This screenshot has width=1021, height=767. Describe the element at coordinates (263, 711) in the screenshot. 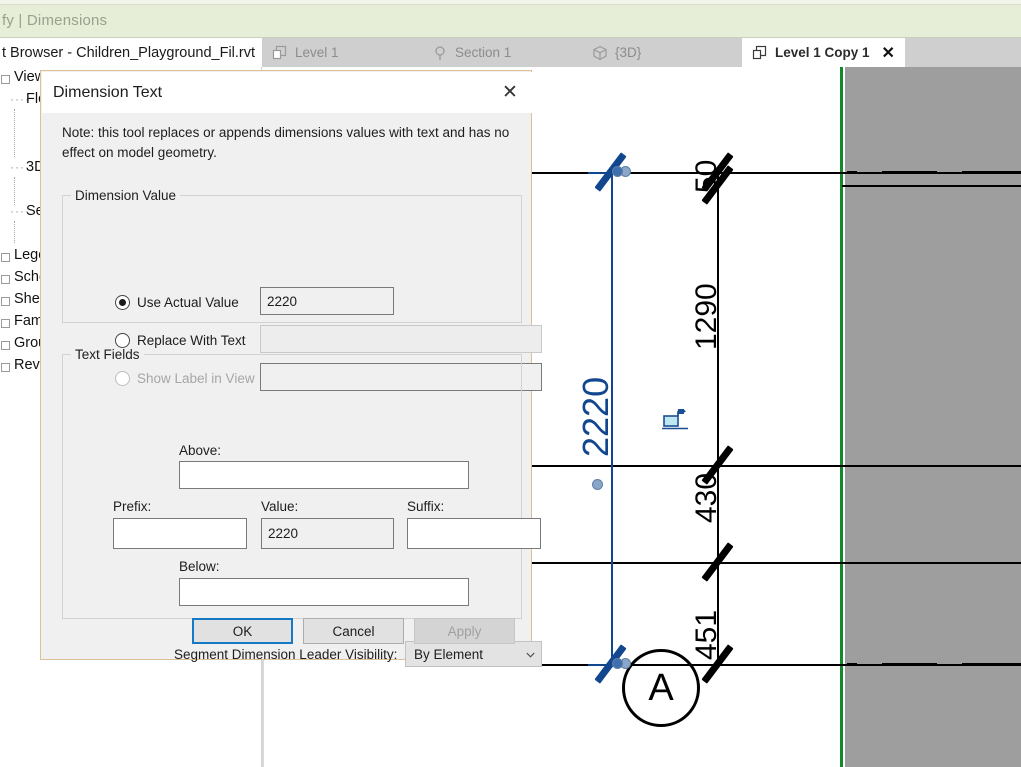

I see `panel-divider` at that location.